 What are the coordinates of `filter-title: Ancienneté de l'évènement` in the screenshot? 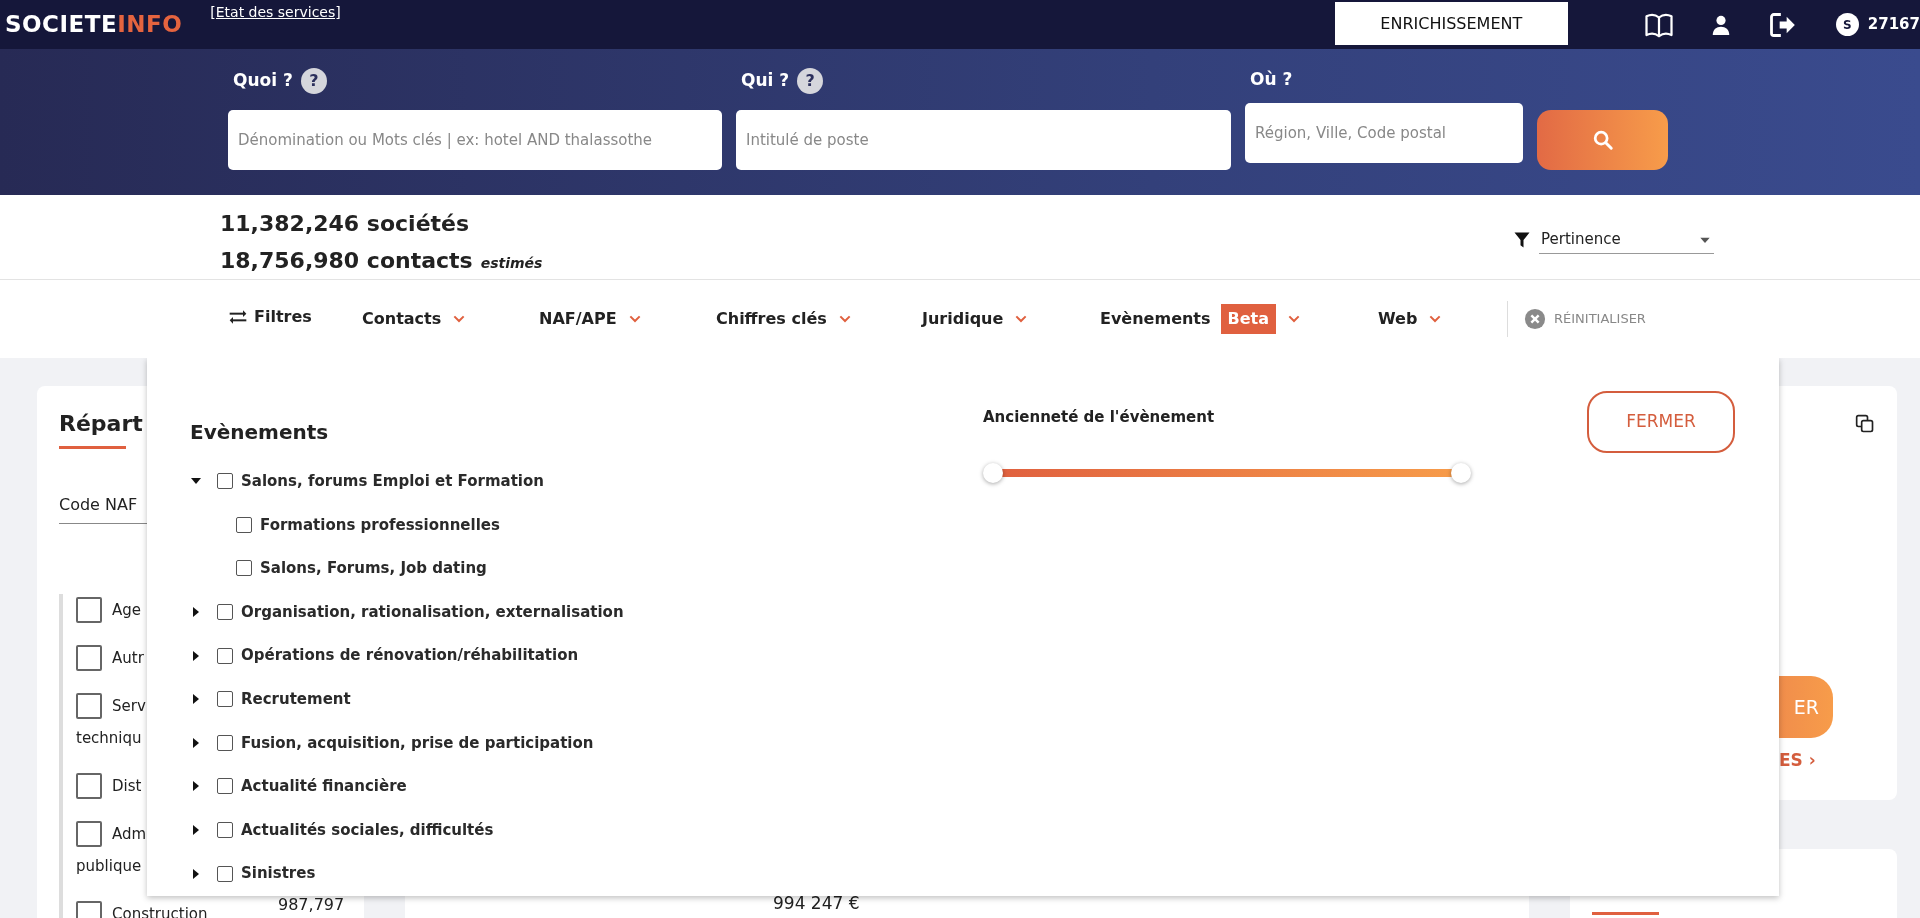 It's located at (1099, 417).